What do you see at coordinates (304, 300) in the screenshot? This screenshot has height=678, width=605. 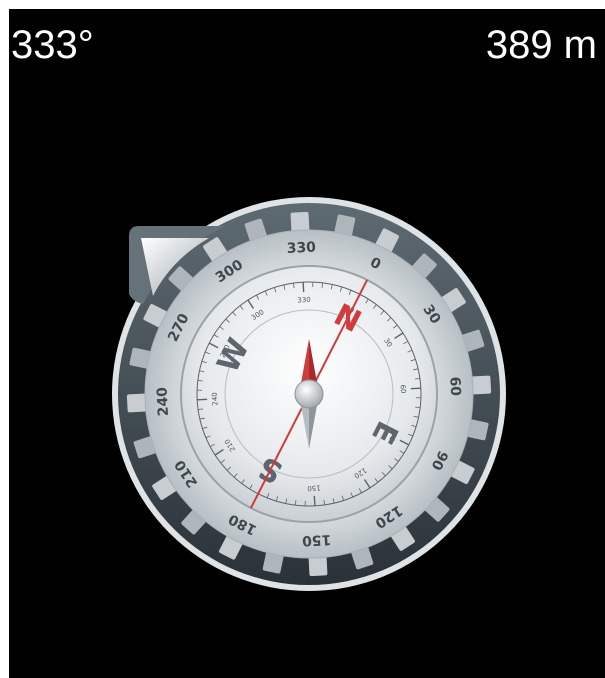 I see `face-tick-label: 330` at bounding box center [304, 300].